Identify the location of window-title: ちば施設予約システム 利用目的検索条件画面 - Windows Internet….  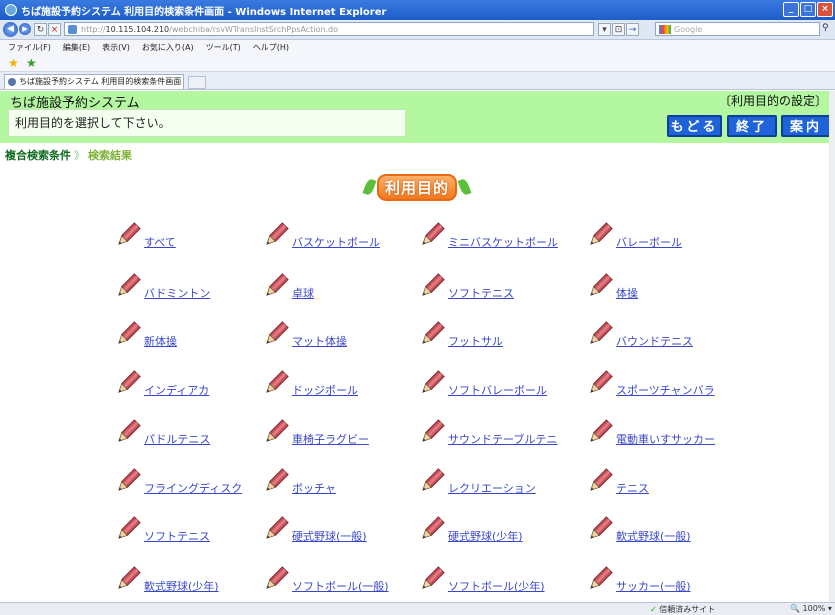
(204, 12).